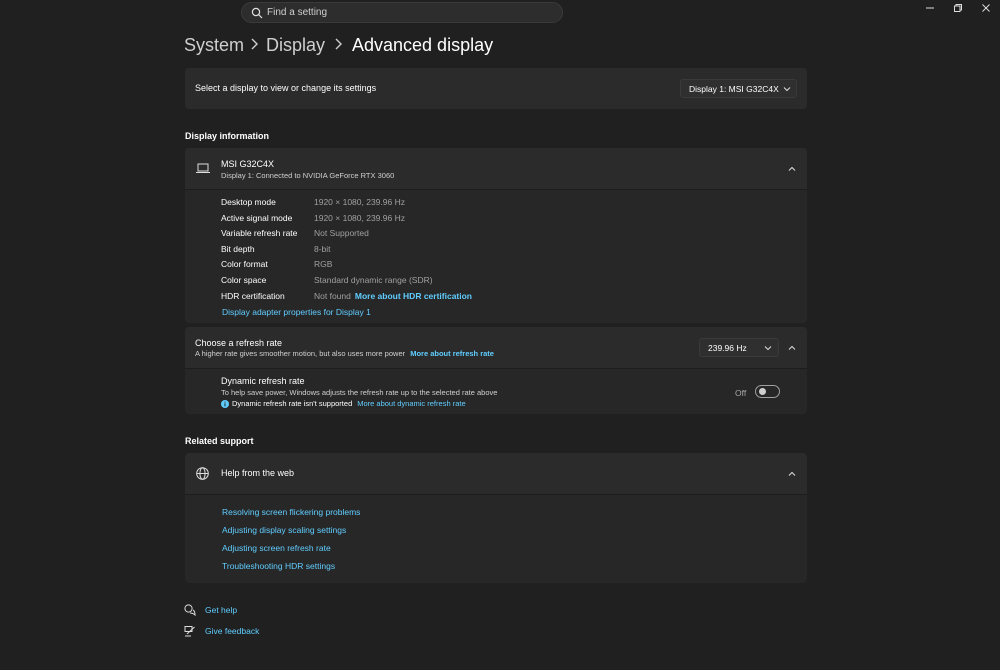 The width and height of the screenshot is (1000, 670). Describe the element at coordinates (284, 530) in the screenshot. I see `help-link-display-scaling: Adjusting display scaling settings` at that location.